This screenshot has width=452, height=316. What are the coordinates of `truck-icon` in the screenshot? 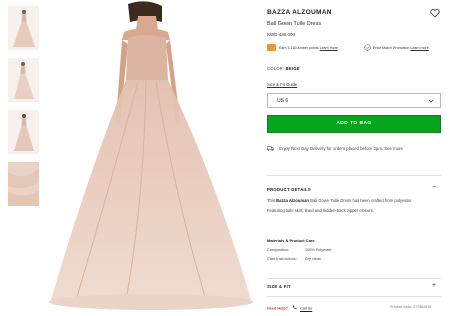 It's located at (270, 148).